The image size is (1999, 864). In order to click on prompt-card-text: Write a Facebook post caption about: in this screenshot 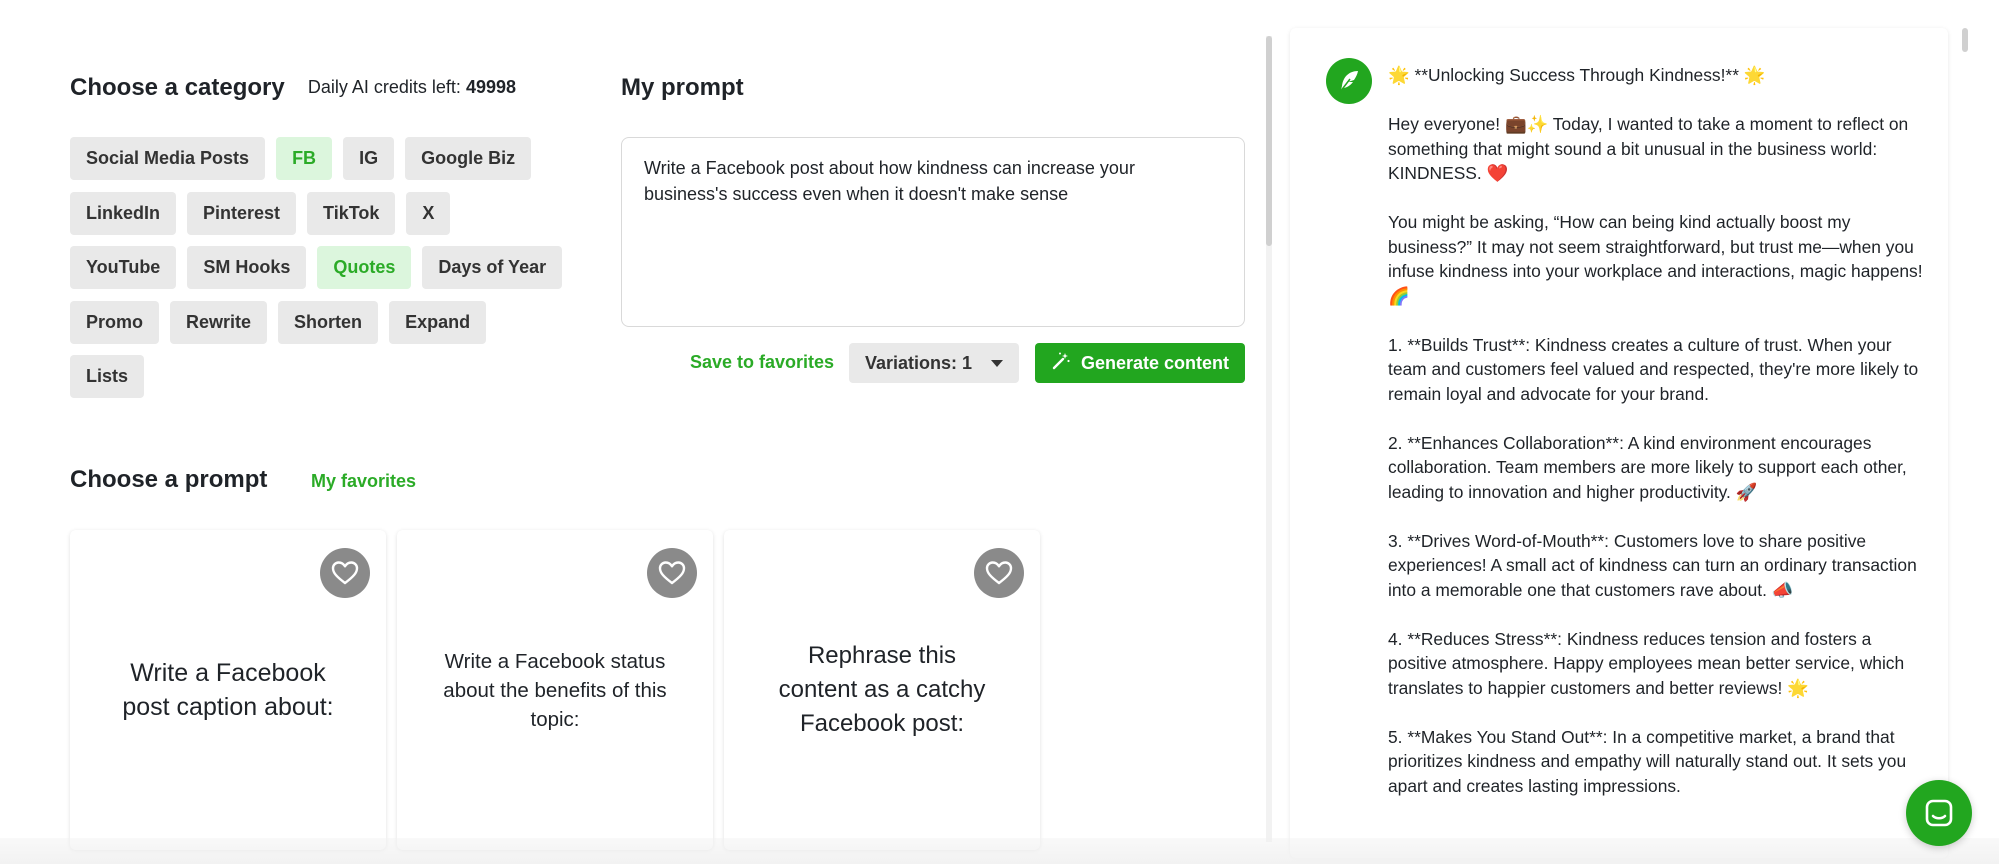, I will do `click(228, 690)`.